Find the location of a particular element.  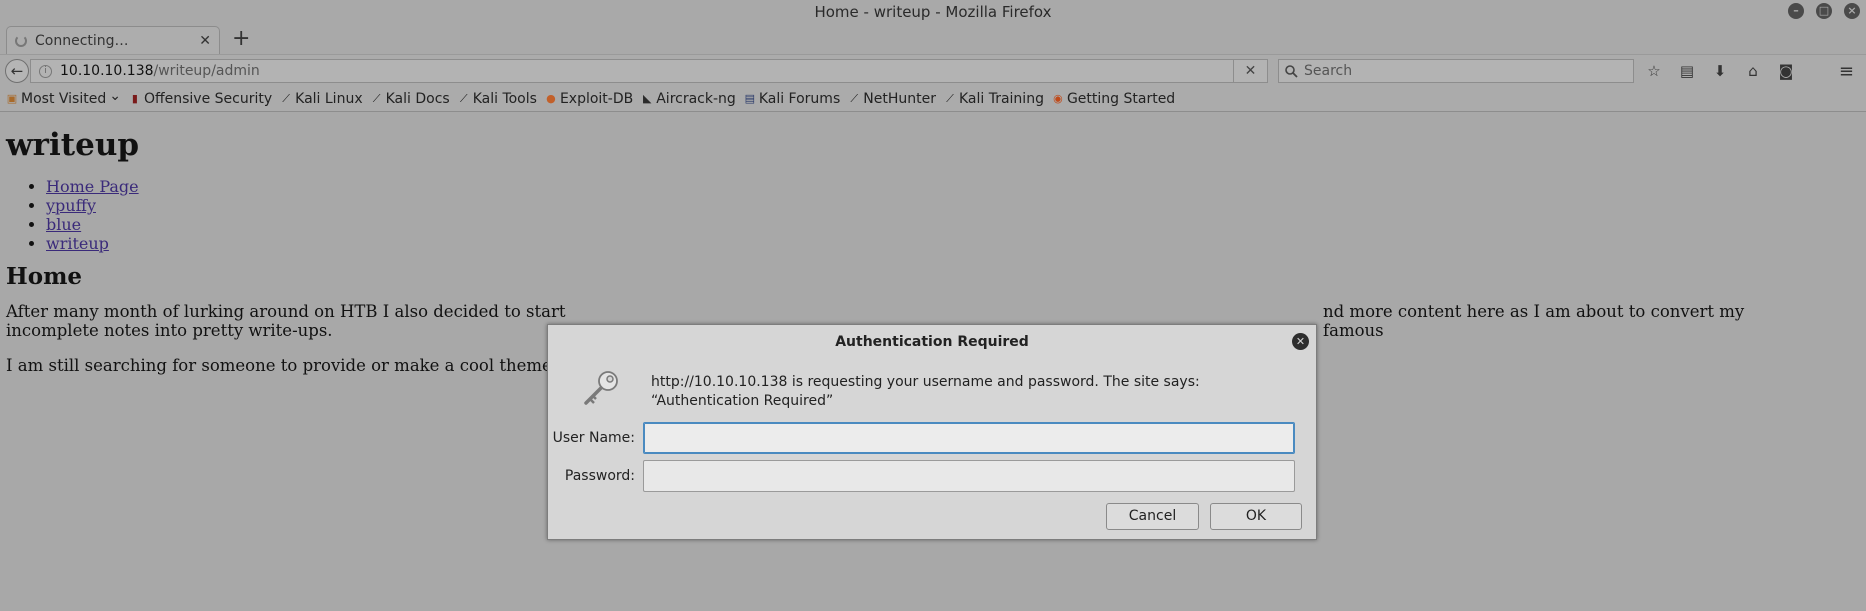

offsec-icon: ▮ is located at coordinates (134, 98).